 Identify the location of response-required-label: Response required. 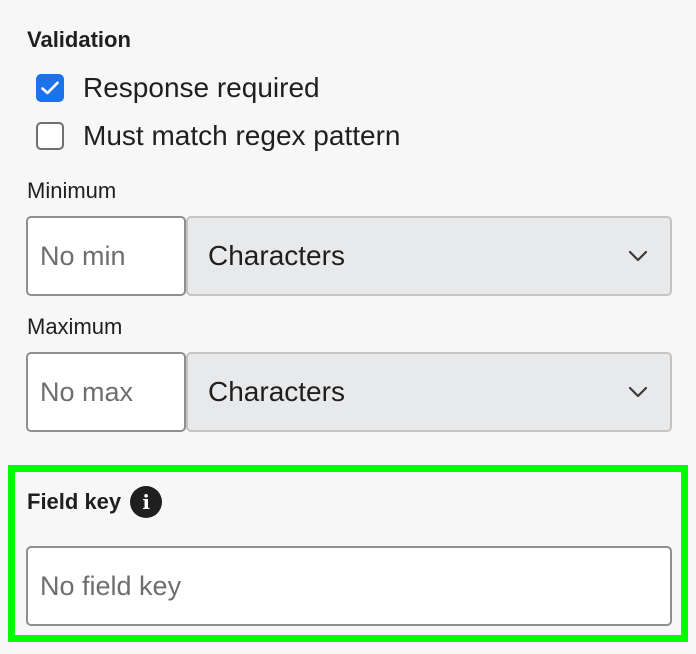
(201, 87).